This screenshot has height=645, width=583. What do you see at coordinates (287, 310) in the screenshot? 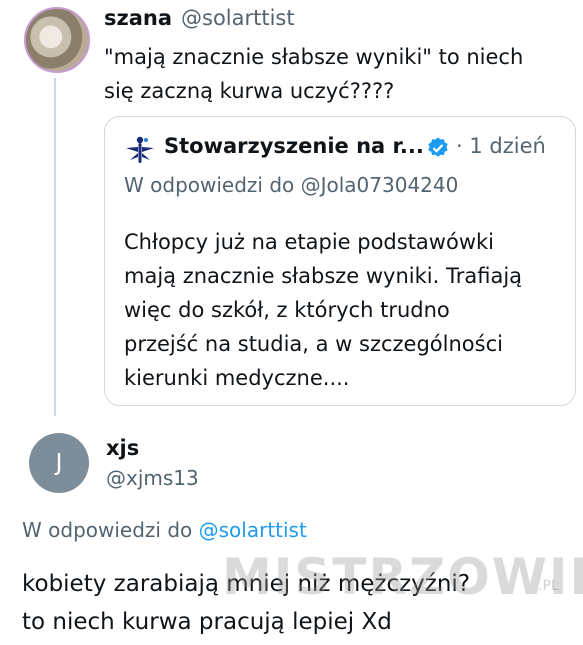
I see `quoted-text-line: więc do szkół, z których trudno` at bounding box center [287, 310].